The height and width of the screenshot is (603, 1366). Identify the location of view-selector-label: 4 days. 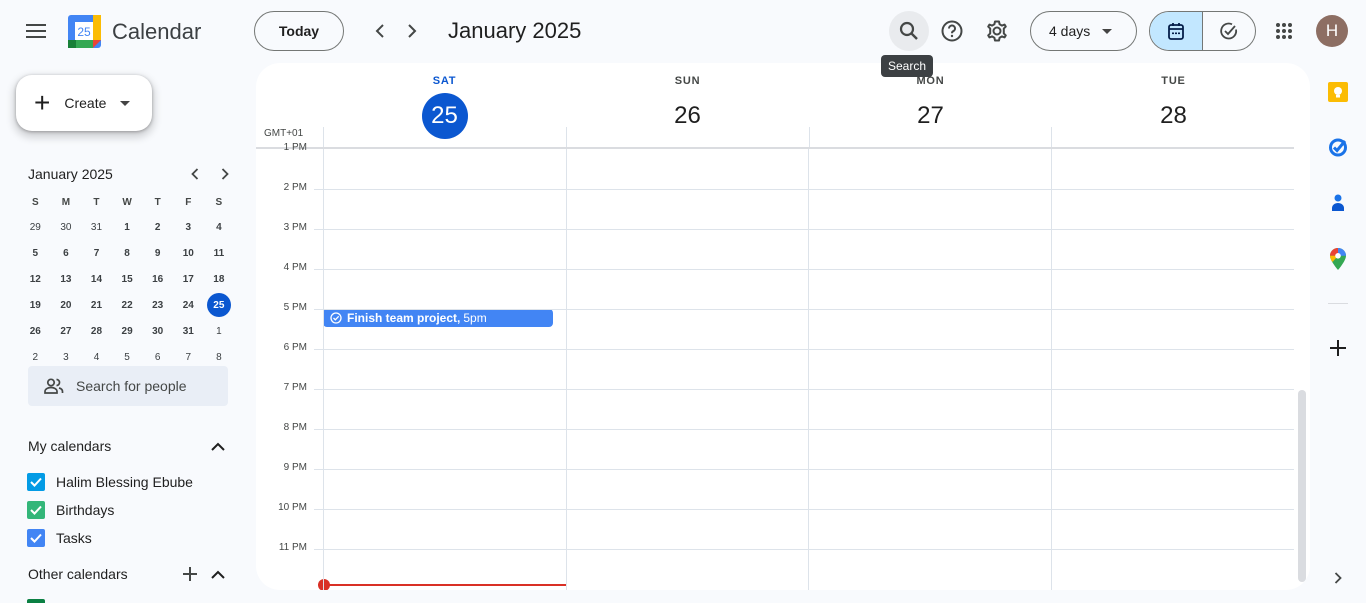
(1070, 31).